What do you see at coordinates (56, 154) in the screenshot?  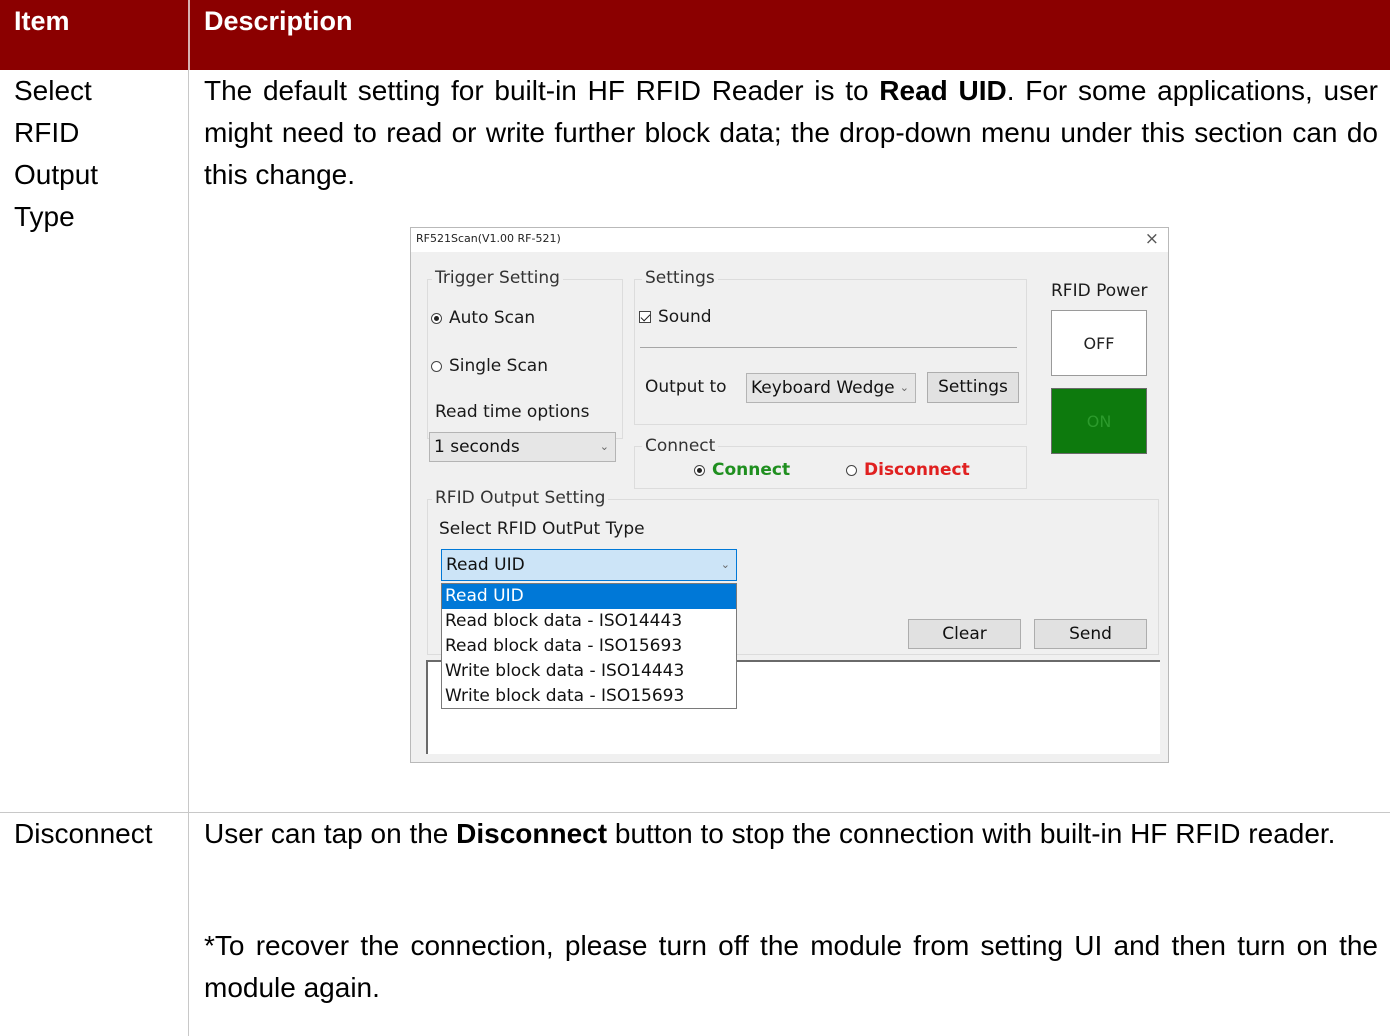 I see `row1-item: Select RFID Output Type` at bounding box center [56, 154].